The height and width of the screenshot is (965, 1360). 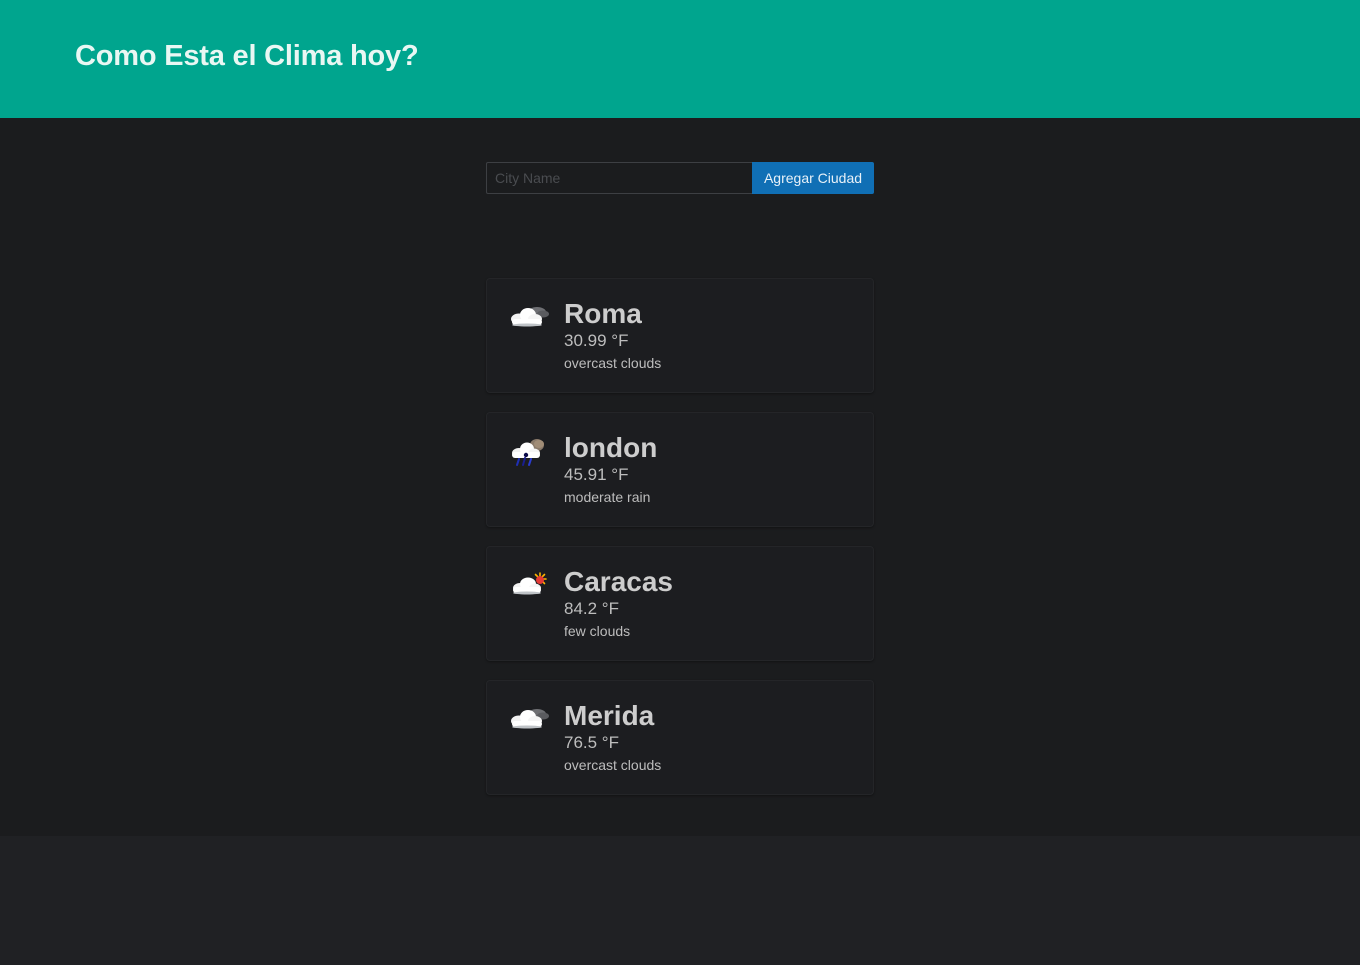 I want to click on city-name-input, so click(x=619, y=178).